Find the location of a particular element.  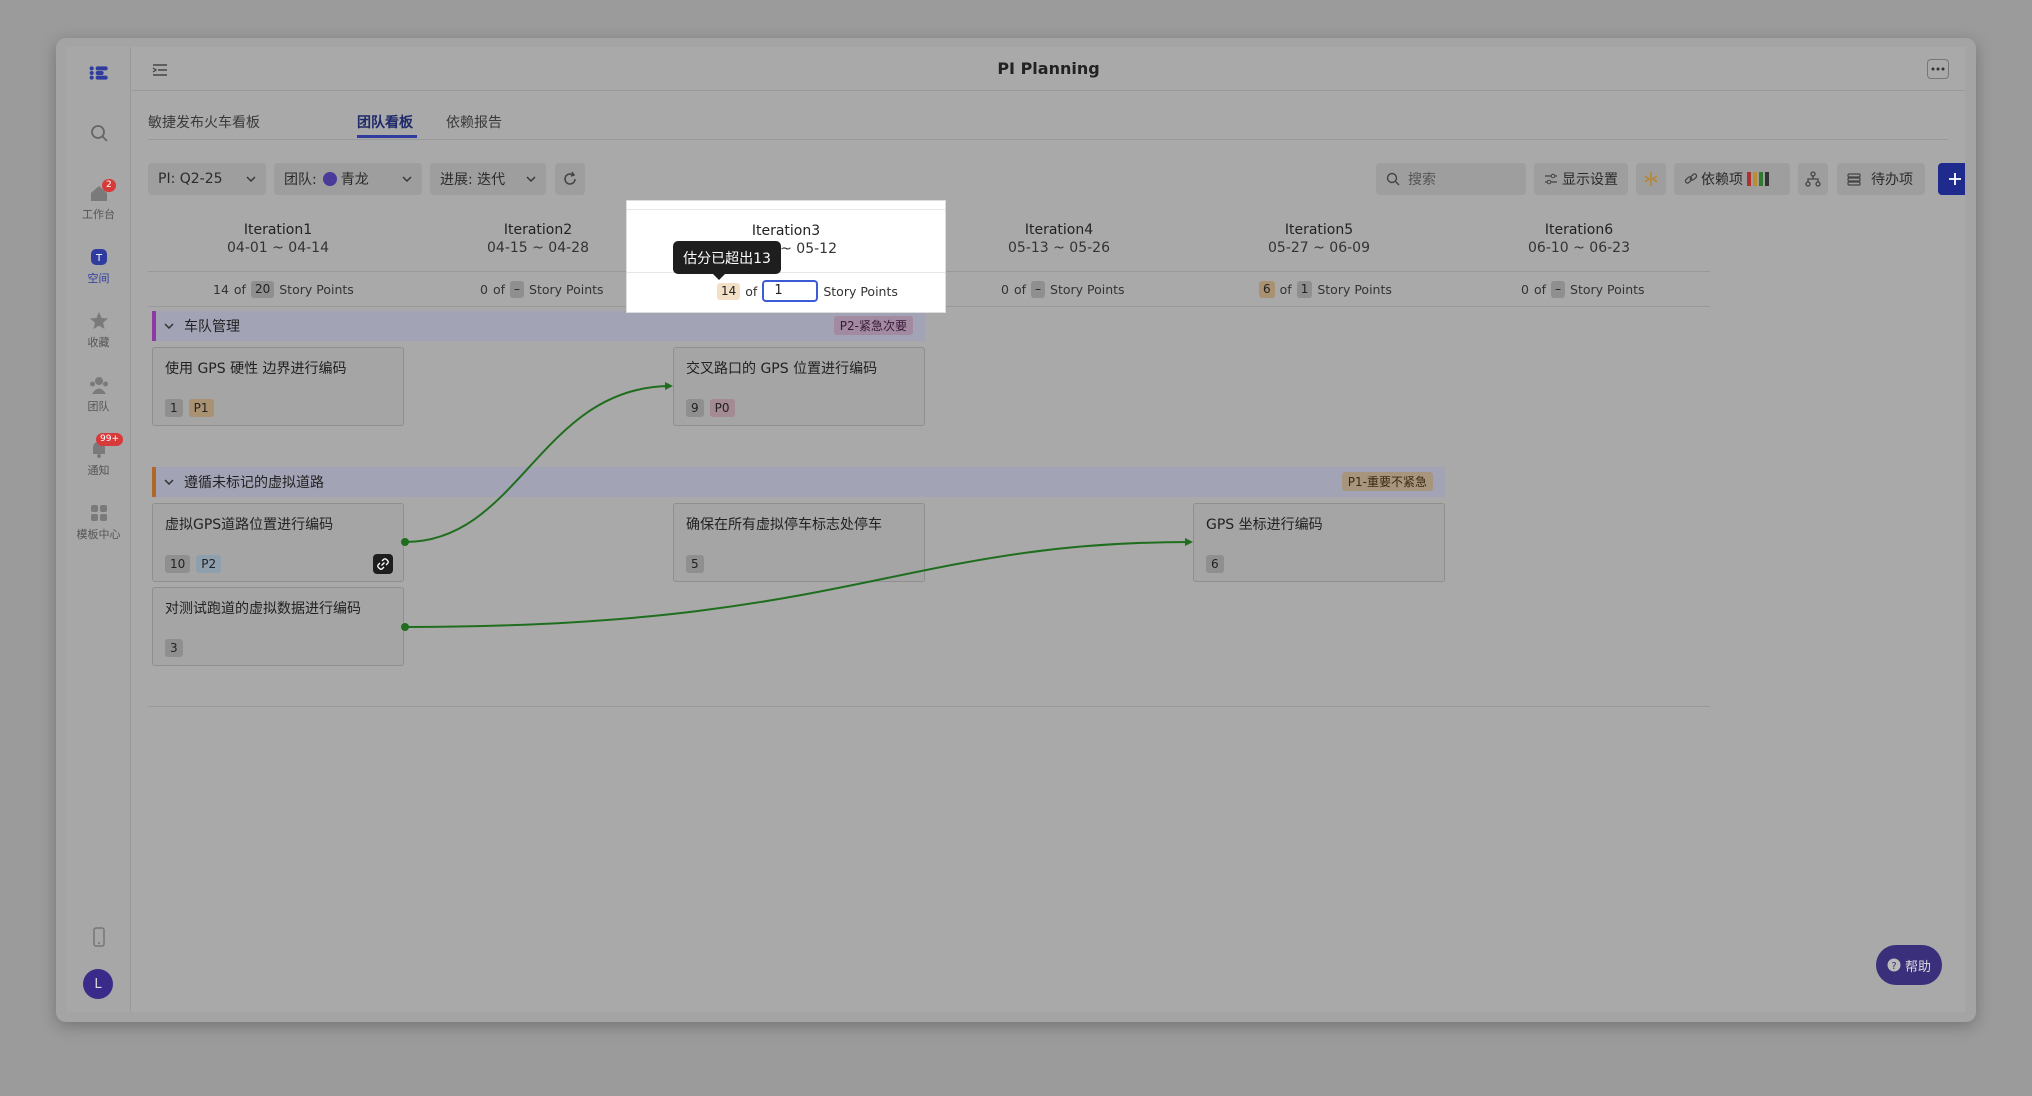

story-points: 14 of 1 Story Points is located at coordinates (807, 291).